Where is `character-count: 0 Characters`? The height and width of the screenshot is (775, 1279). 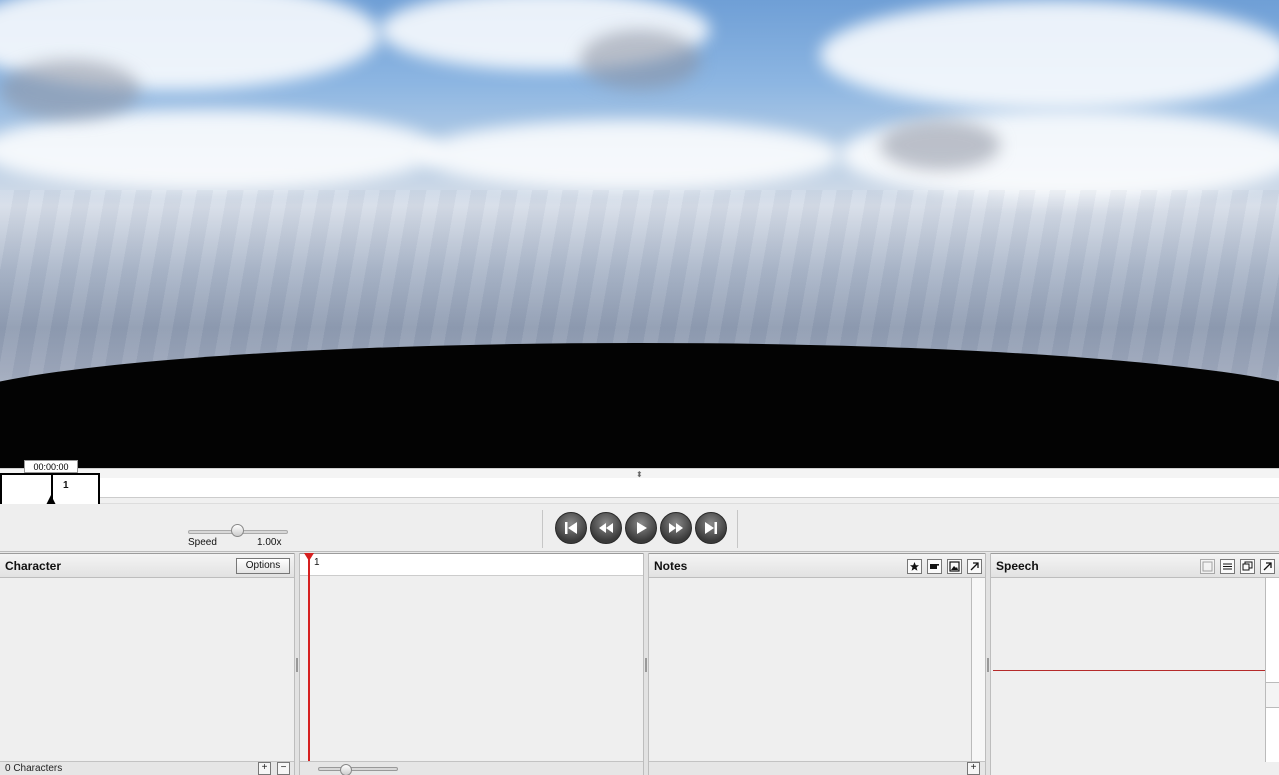
character-count: 0 Characters is located at coordinates (34, 768).